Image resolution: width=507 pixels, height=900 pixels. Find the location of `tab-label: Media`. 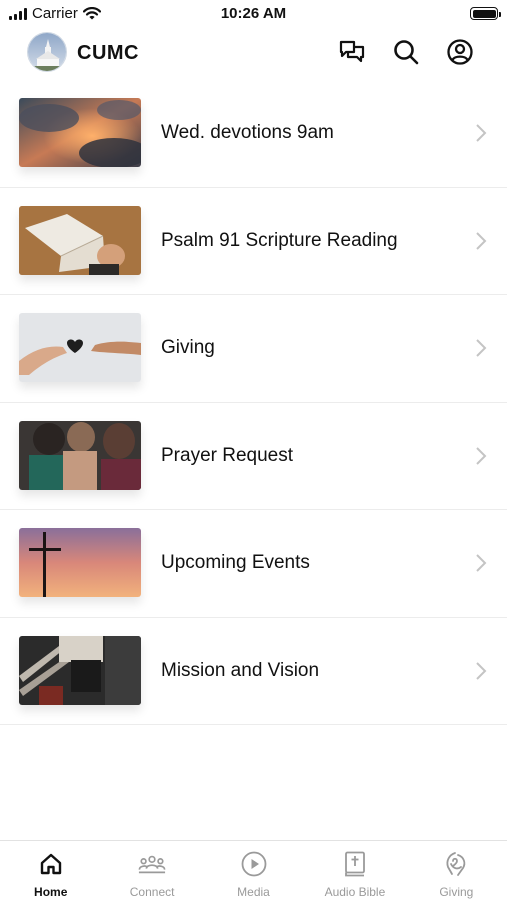

tab-label: Media is located at coordinates (253, 892).